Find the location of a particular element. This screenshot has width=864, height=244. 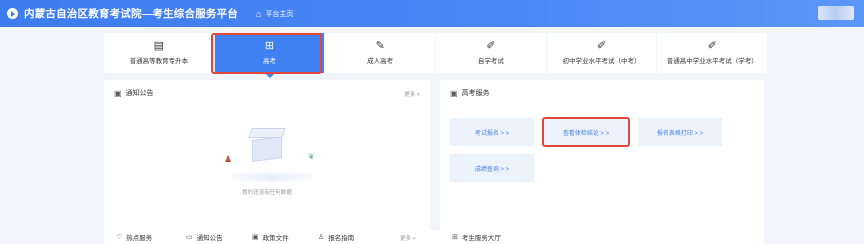

file-icon: ▣ is located at coordinates (255, 237).